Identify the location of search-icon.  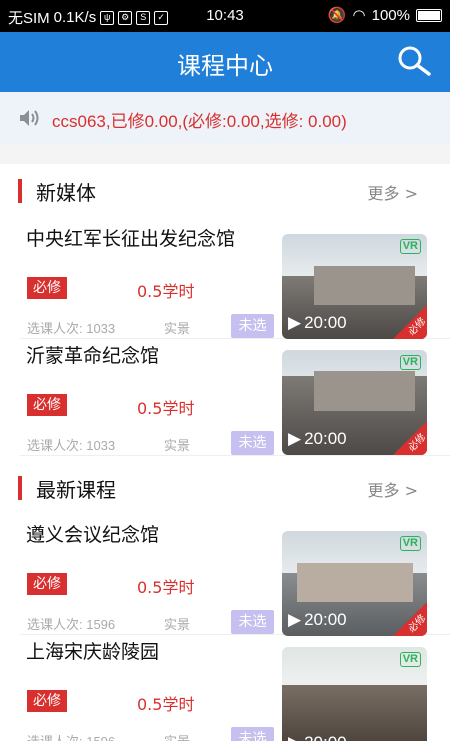
(414, 61).